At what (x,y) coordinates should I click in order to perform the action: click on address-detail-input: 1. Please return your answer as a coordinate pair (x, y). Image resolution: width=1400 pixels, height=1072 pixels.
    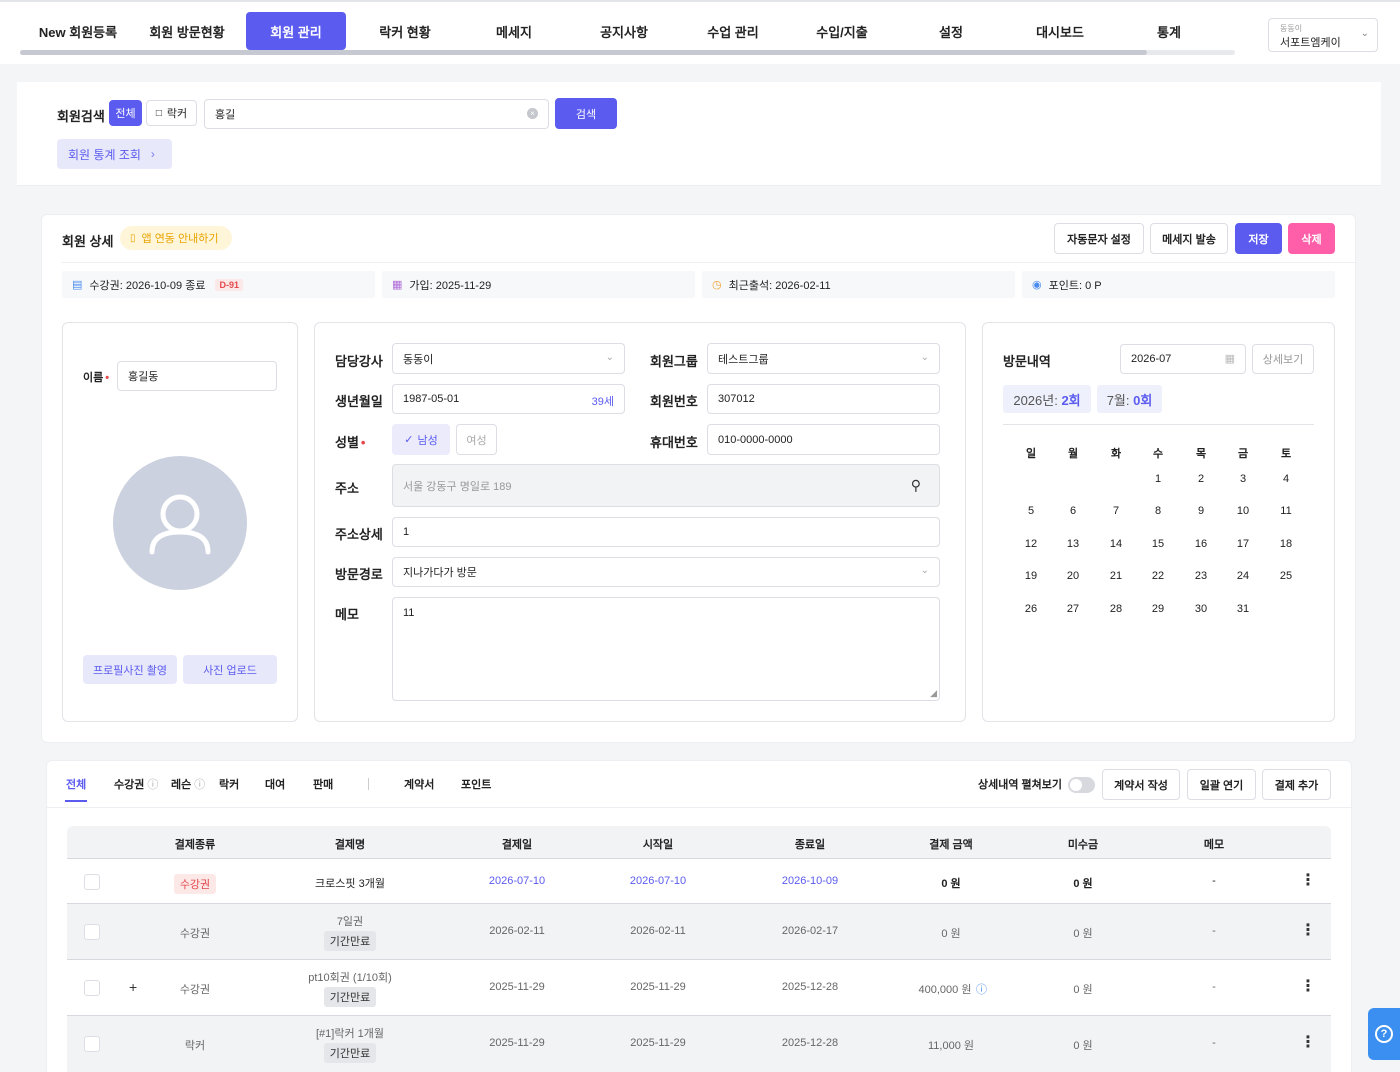
    Looking at the image, I should click on (666, 532).